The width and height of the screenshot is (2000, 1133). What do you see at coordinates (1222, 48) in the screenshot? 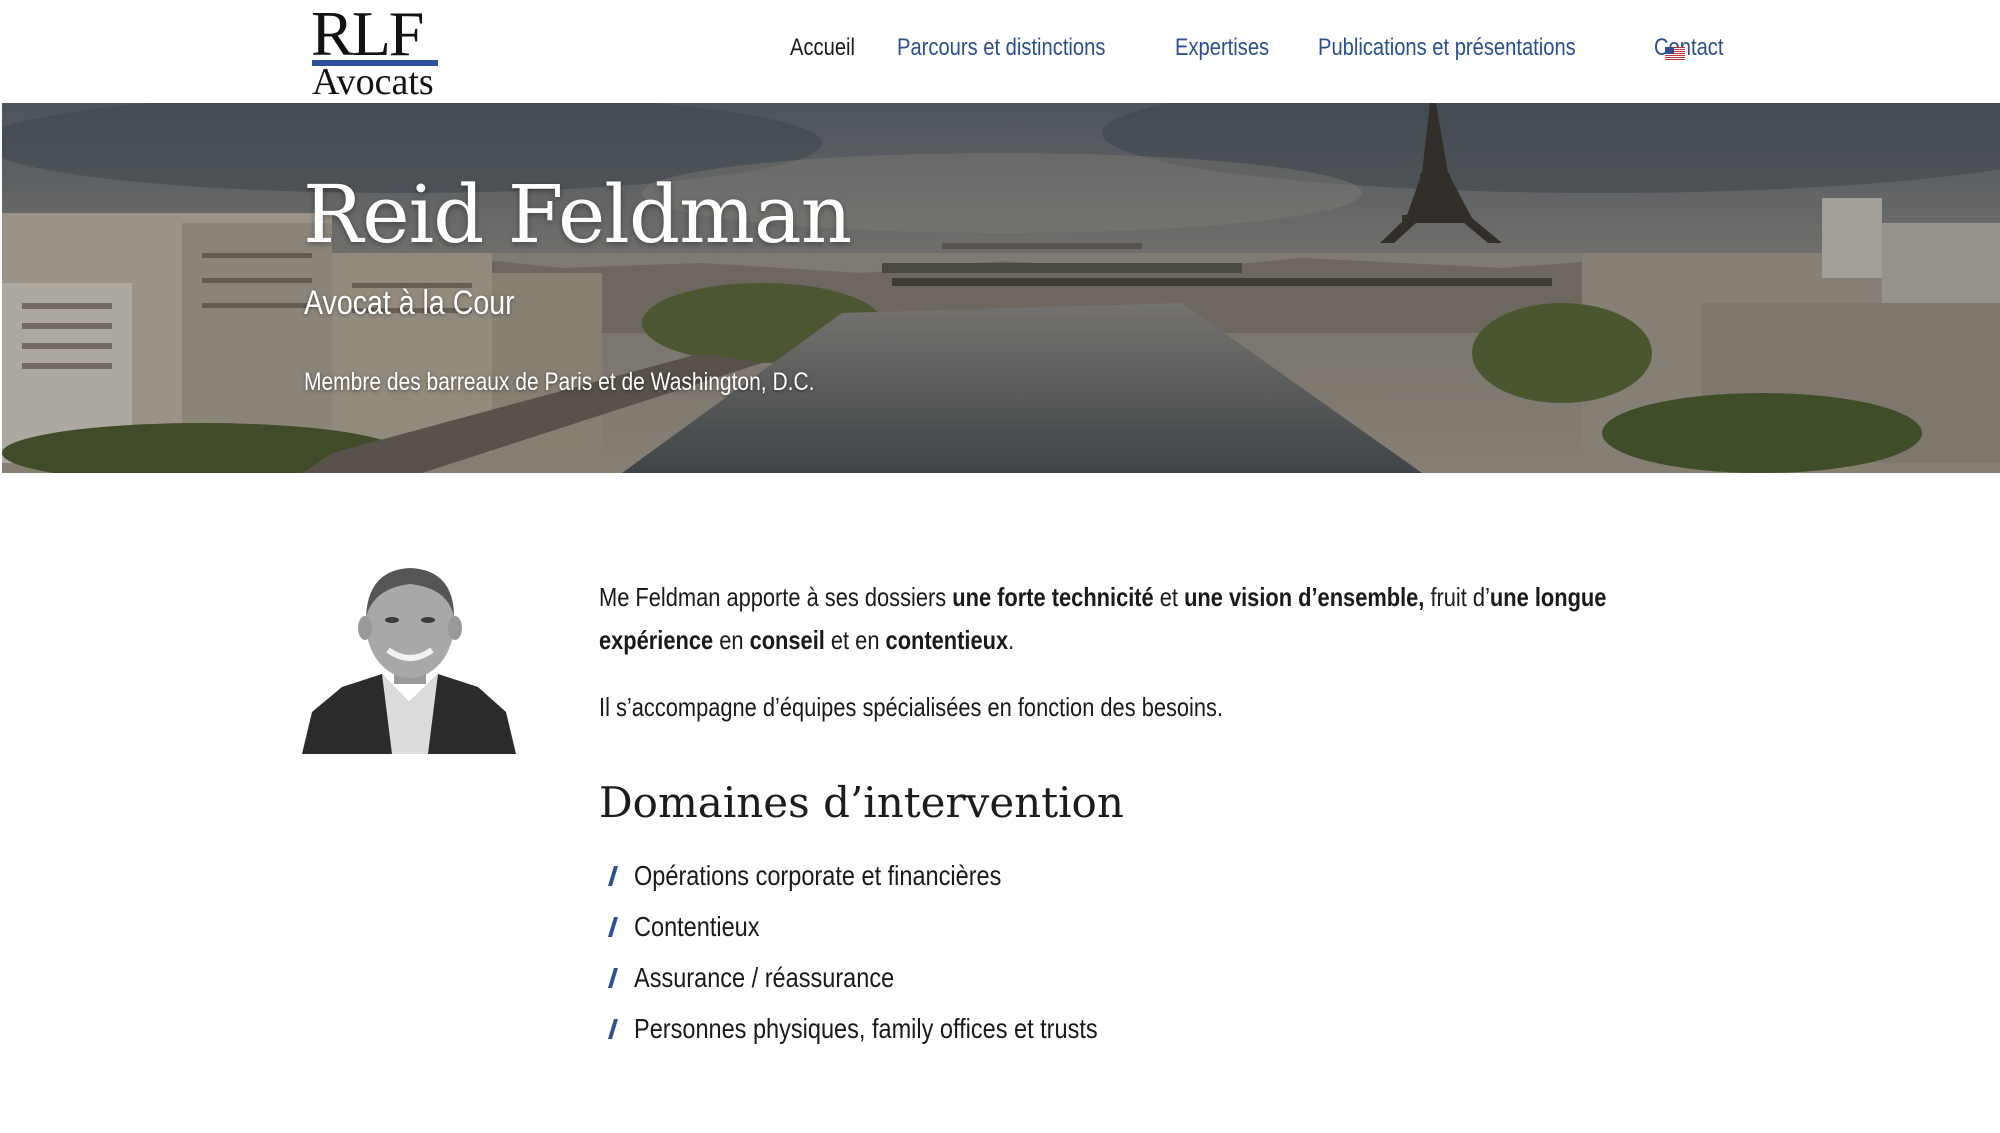
I see `nav-item-expertises: Expertises` at bounding box center [1222, 48].